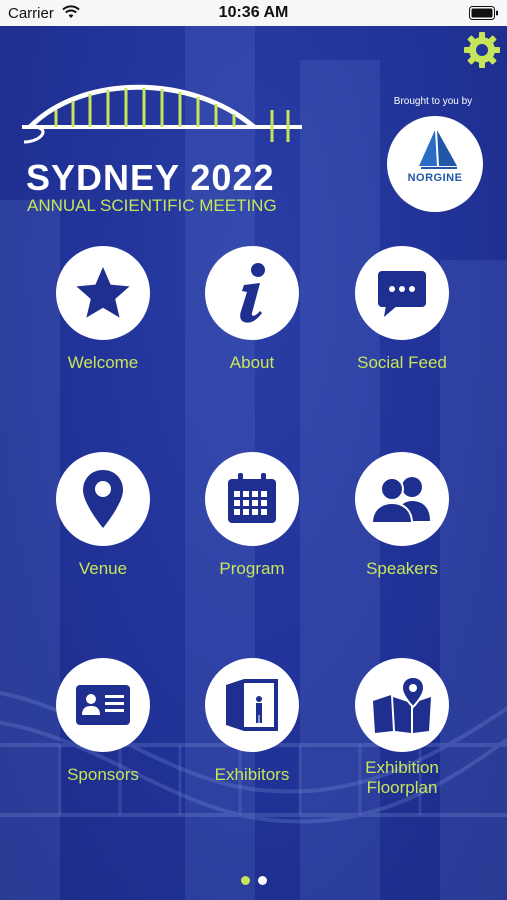  I want to click on status-bar: Carrier 10:36 AM, so click(253, 13).